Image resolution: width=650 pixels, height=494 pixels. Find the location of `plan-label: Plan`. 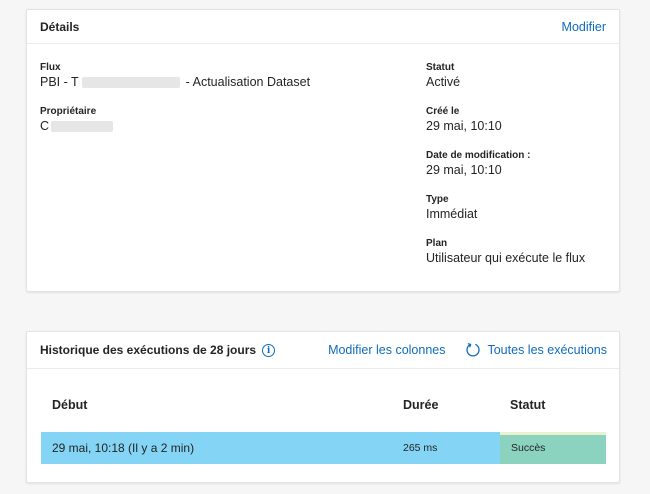

plan-label: Plan is located at coordinates (437, 243).